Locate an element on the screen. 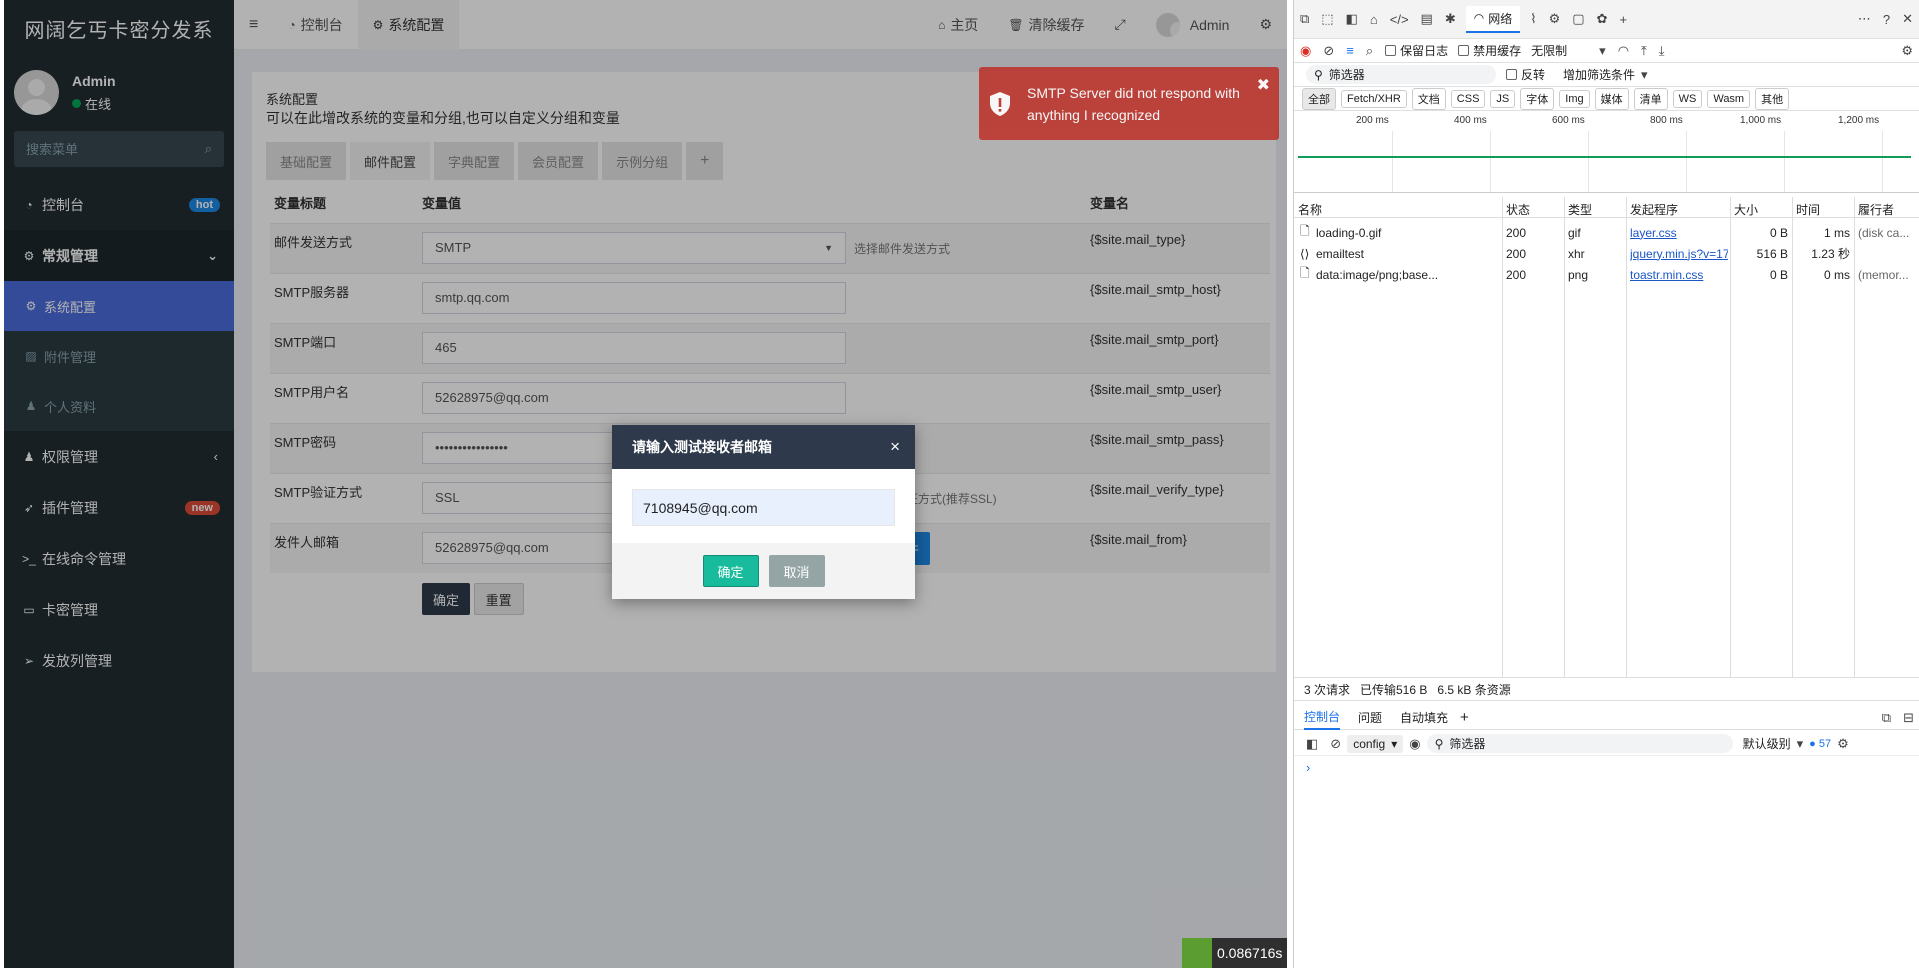 Image resolution: width=1919 pixels, height=968 pixels. dock-icon: ◧ is located at coordinates (1352, 19).